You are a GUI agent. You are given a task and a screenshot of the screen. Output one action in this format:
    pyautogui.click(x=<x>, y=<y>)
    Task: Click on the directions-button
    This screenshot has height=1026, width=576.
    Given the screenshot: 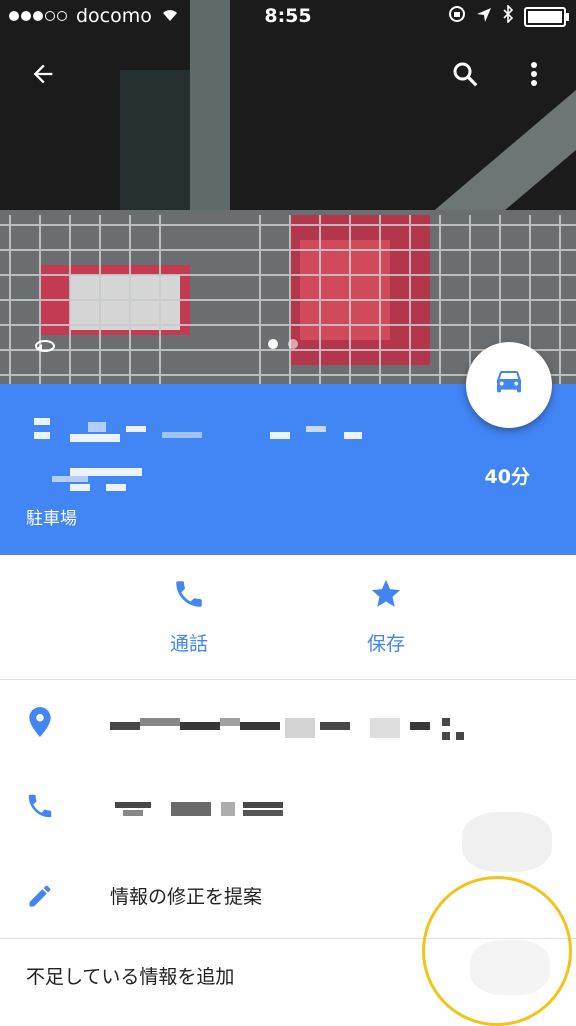 What is the action you would take?
    pyautogui.click(x=509, y=385)
    